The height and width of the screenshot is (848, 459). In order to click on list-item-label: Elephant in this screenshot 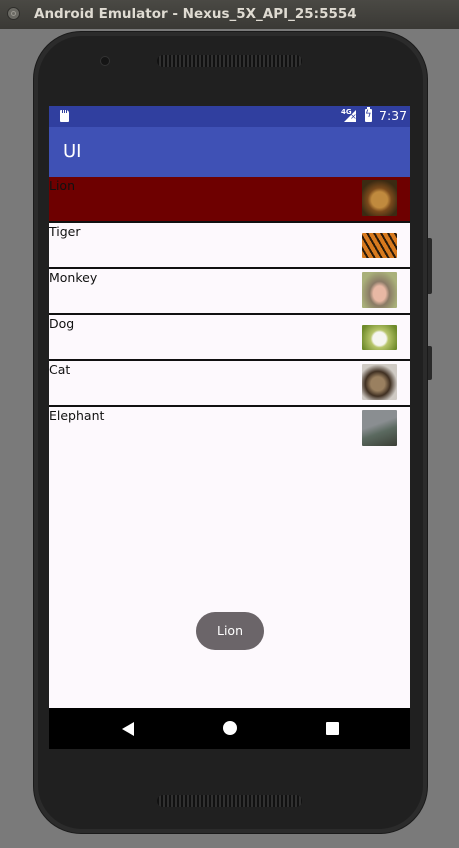, I will do `click(77, 415)`.